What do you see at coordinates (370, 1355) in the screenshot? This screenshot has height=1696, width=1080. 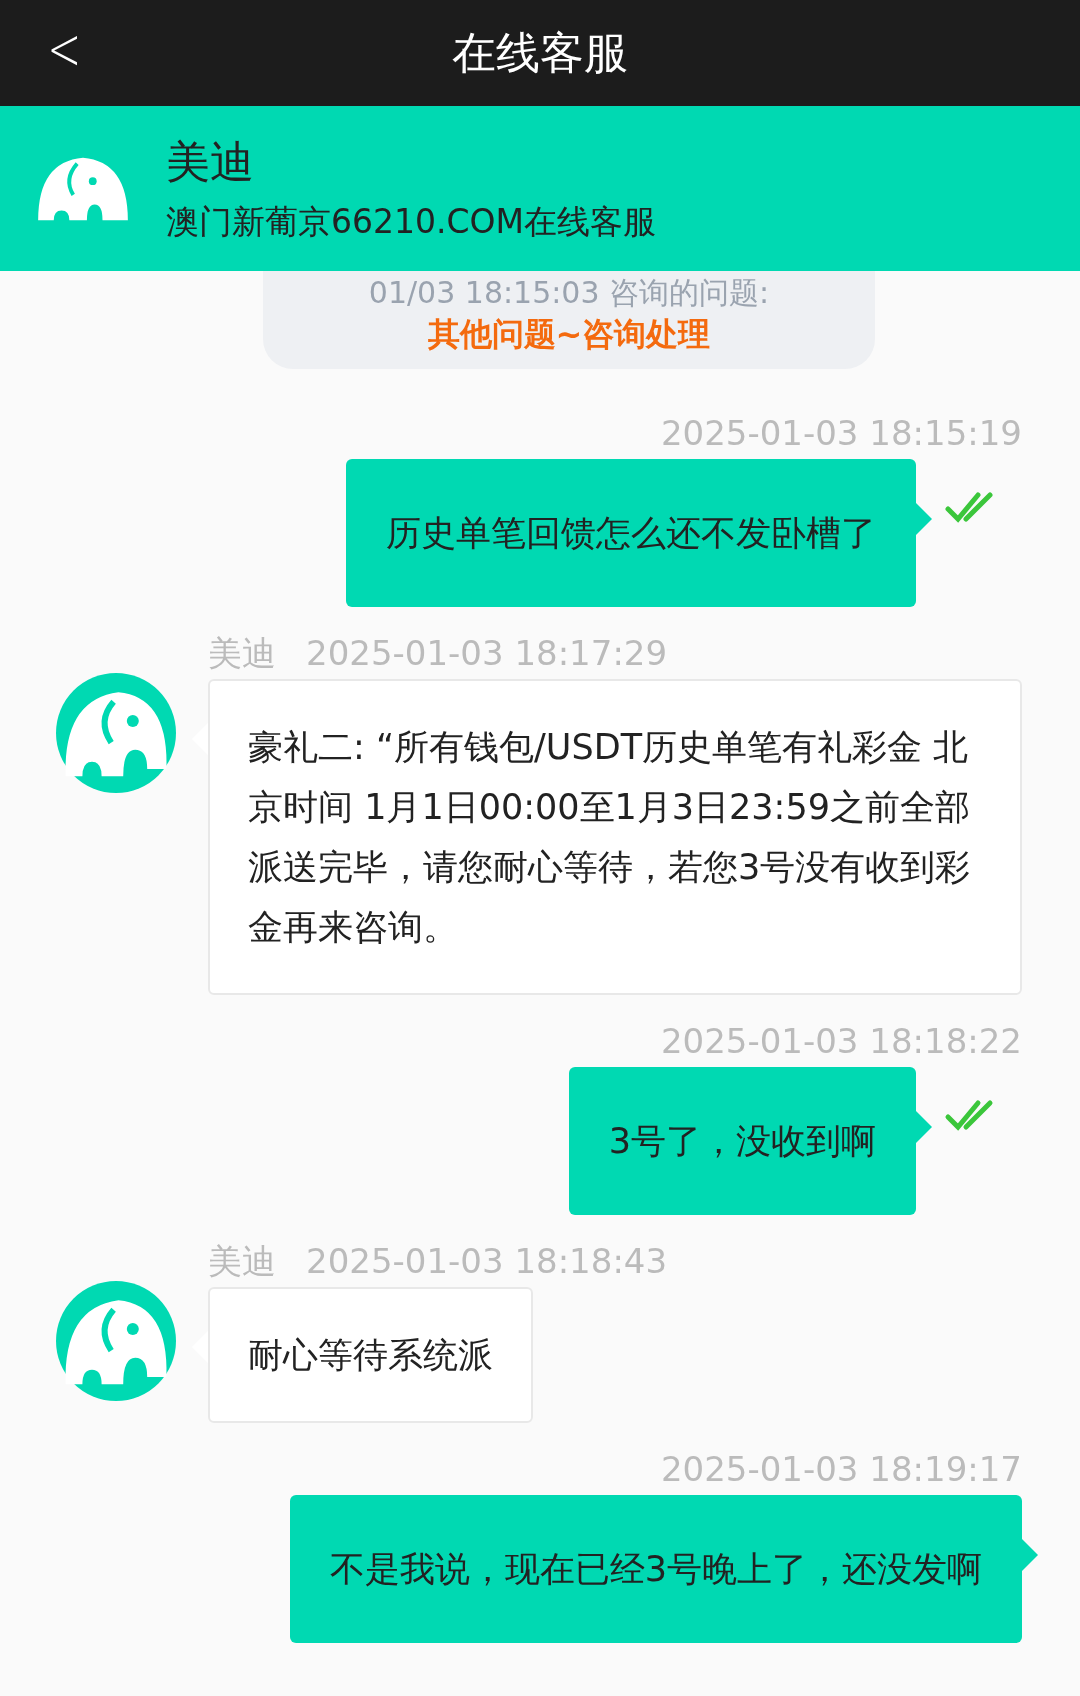 I see `message-bubble: 耐心等待系统派` at bounding box center [370, 1355].